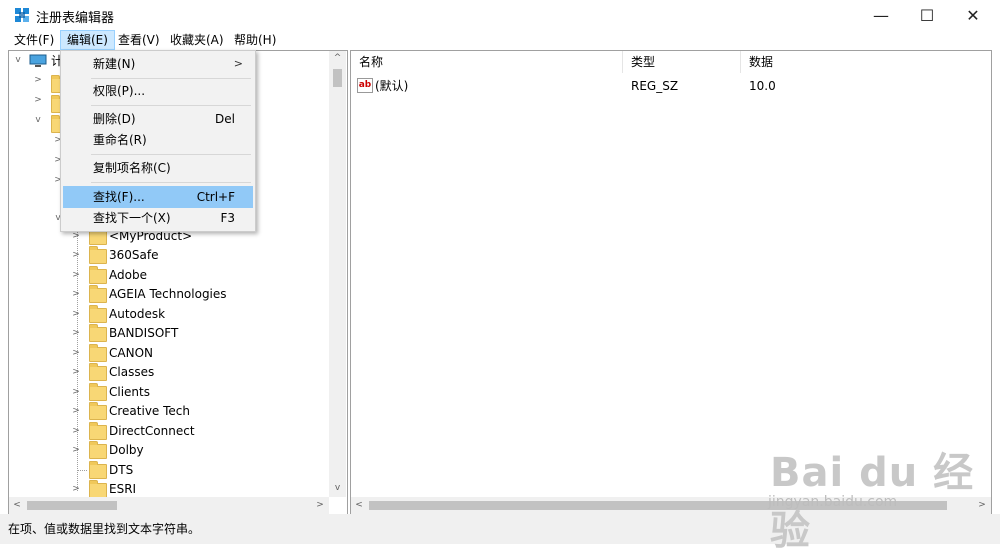  I want to click on menu-item-find: 查找(F)... Ctrl+F, so click(158, 197).